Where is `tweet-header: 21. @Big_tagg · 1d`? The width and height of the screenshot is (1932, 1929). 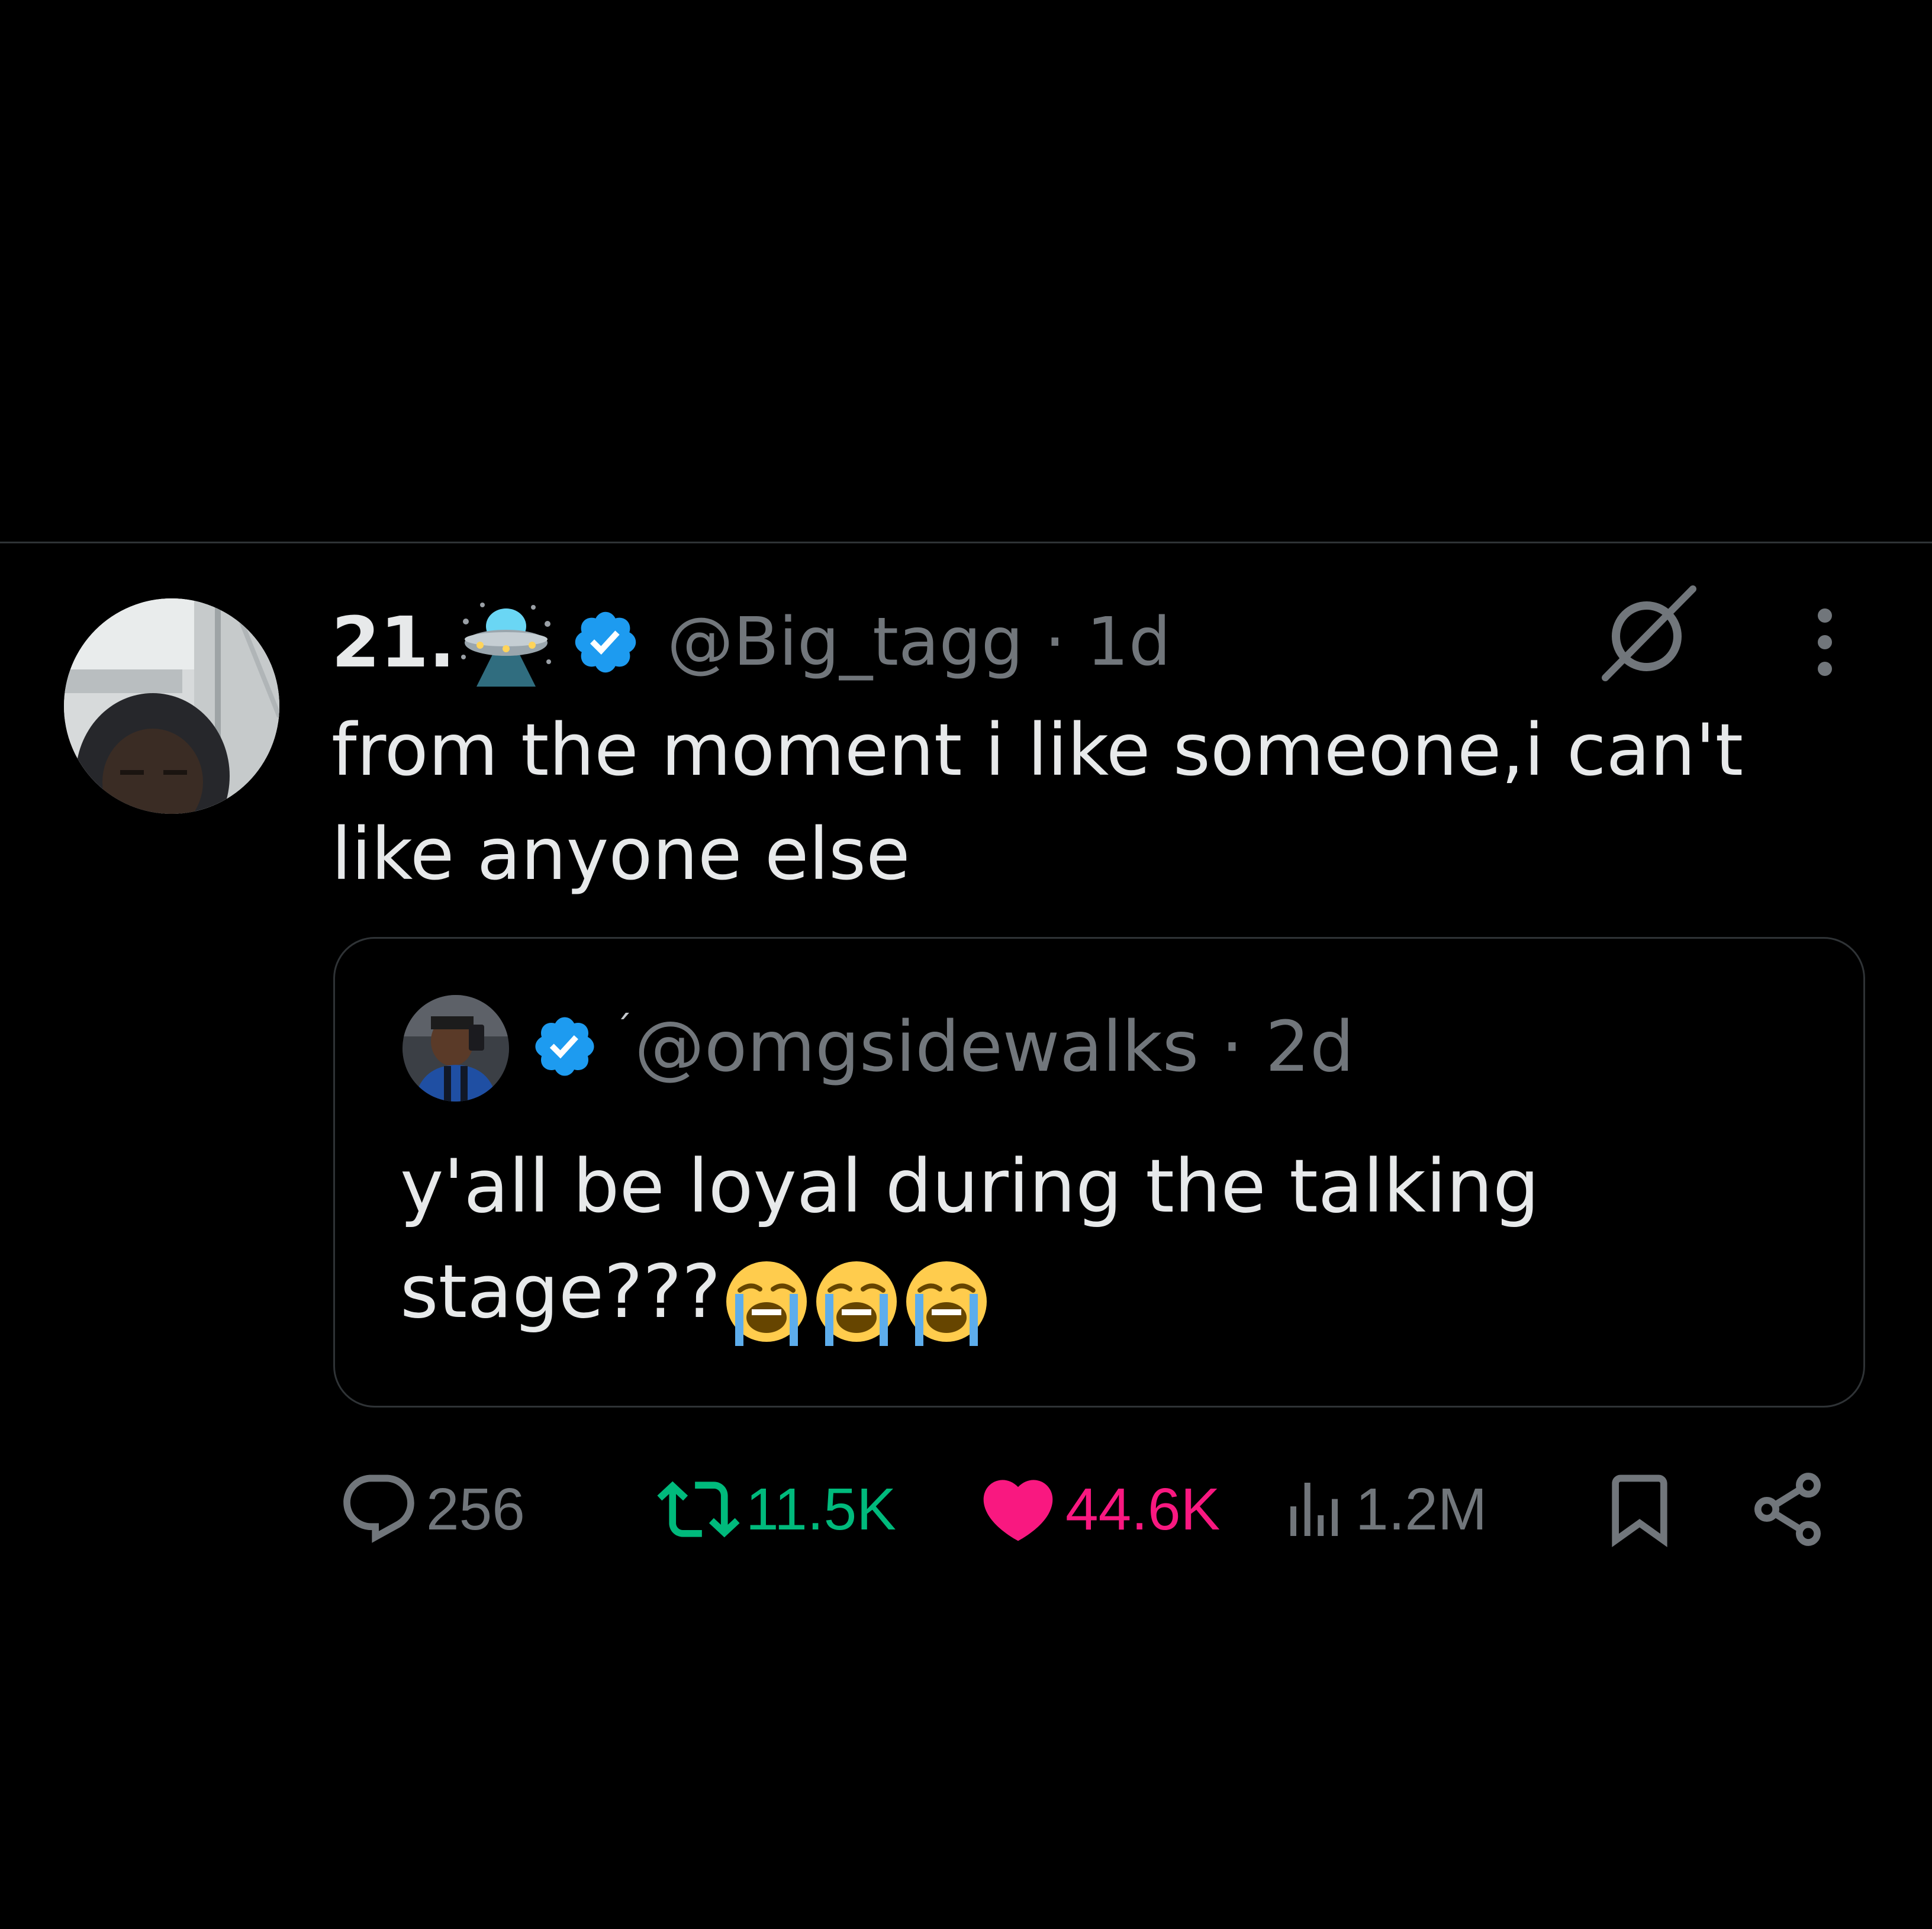 tweet-header: 21. @Big_tagg · 1d is located at coordinates (751, 642).